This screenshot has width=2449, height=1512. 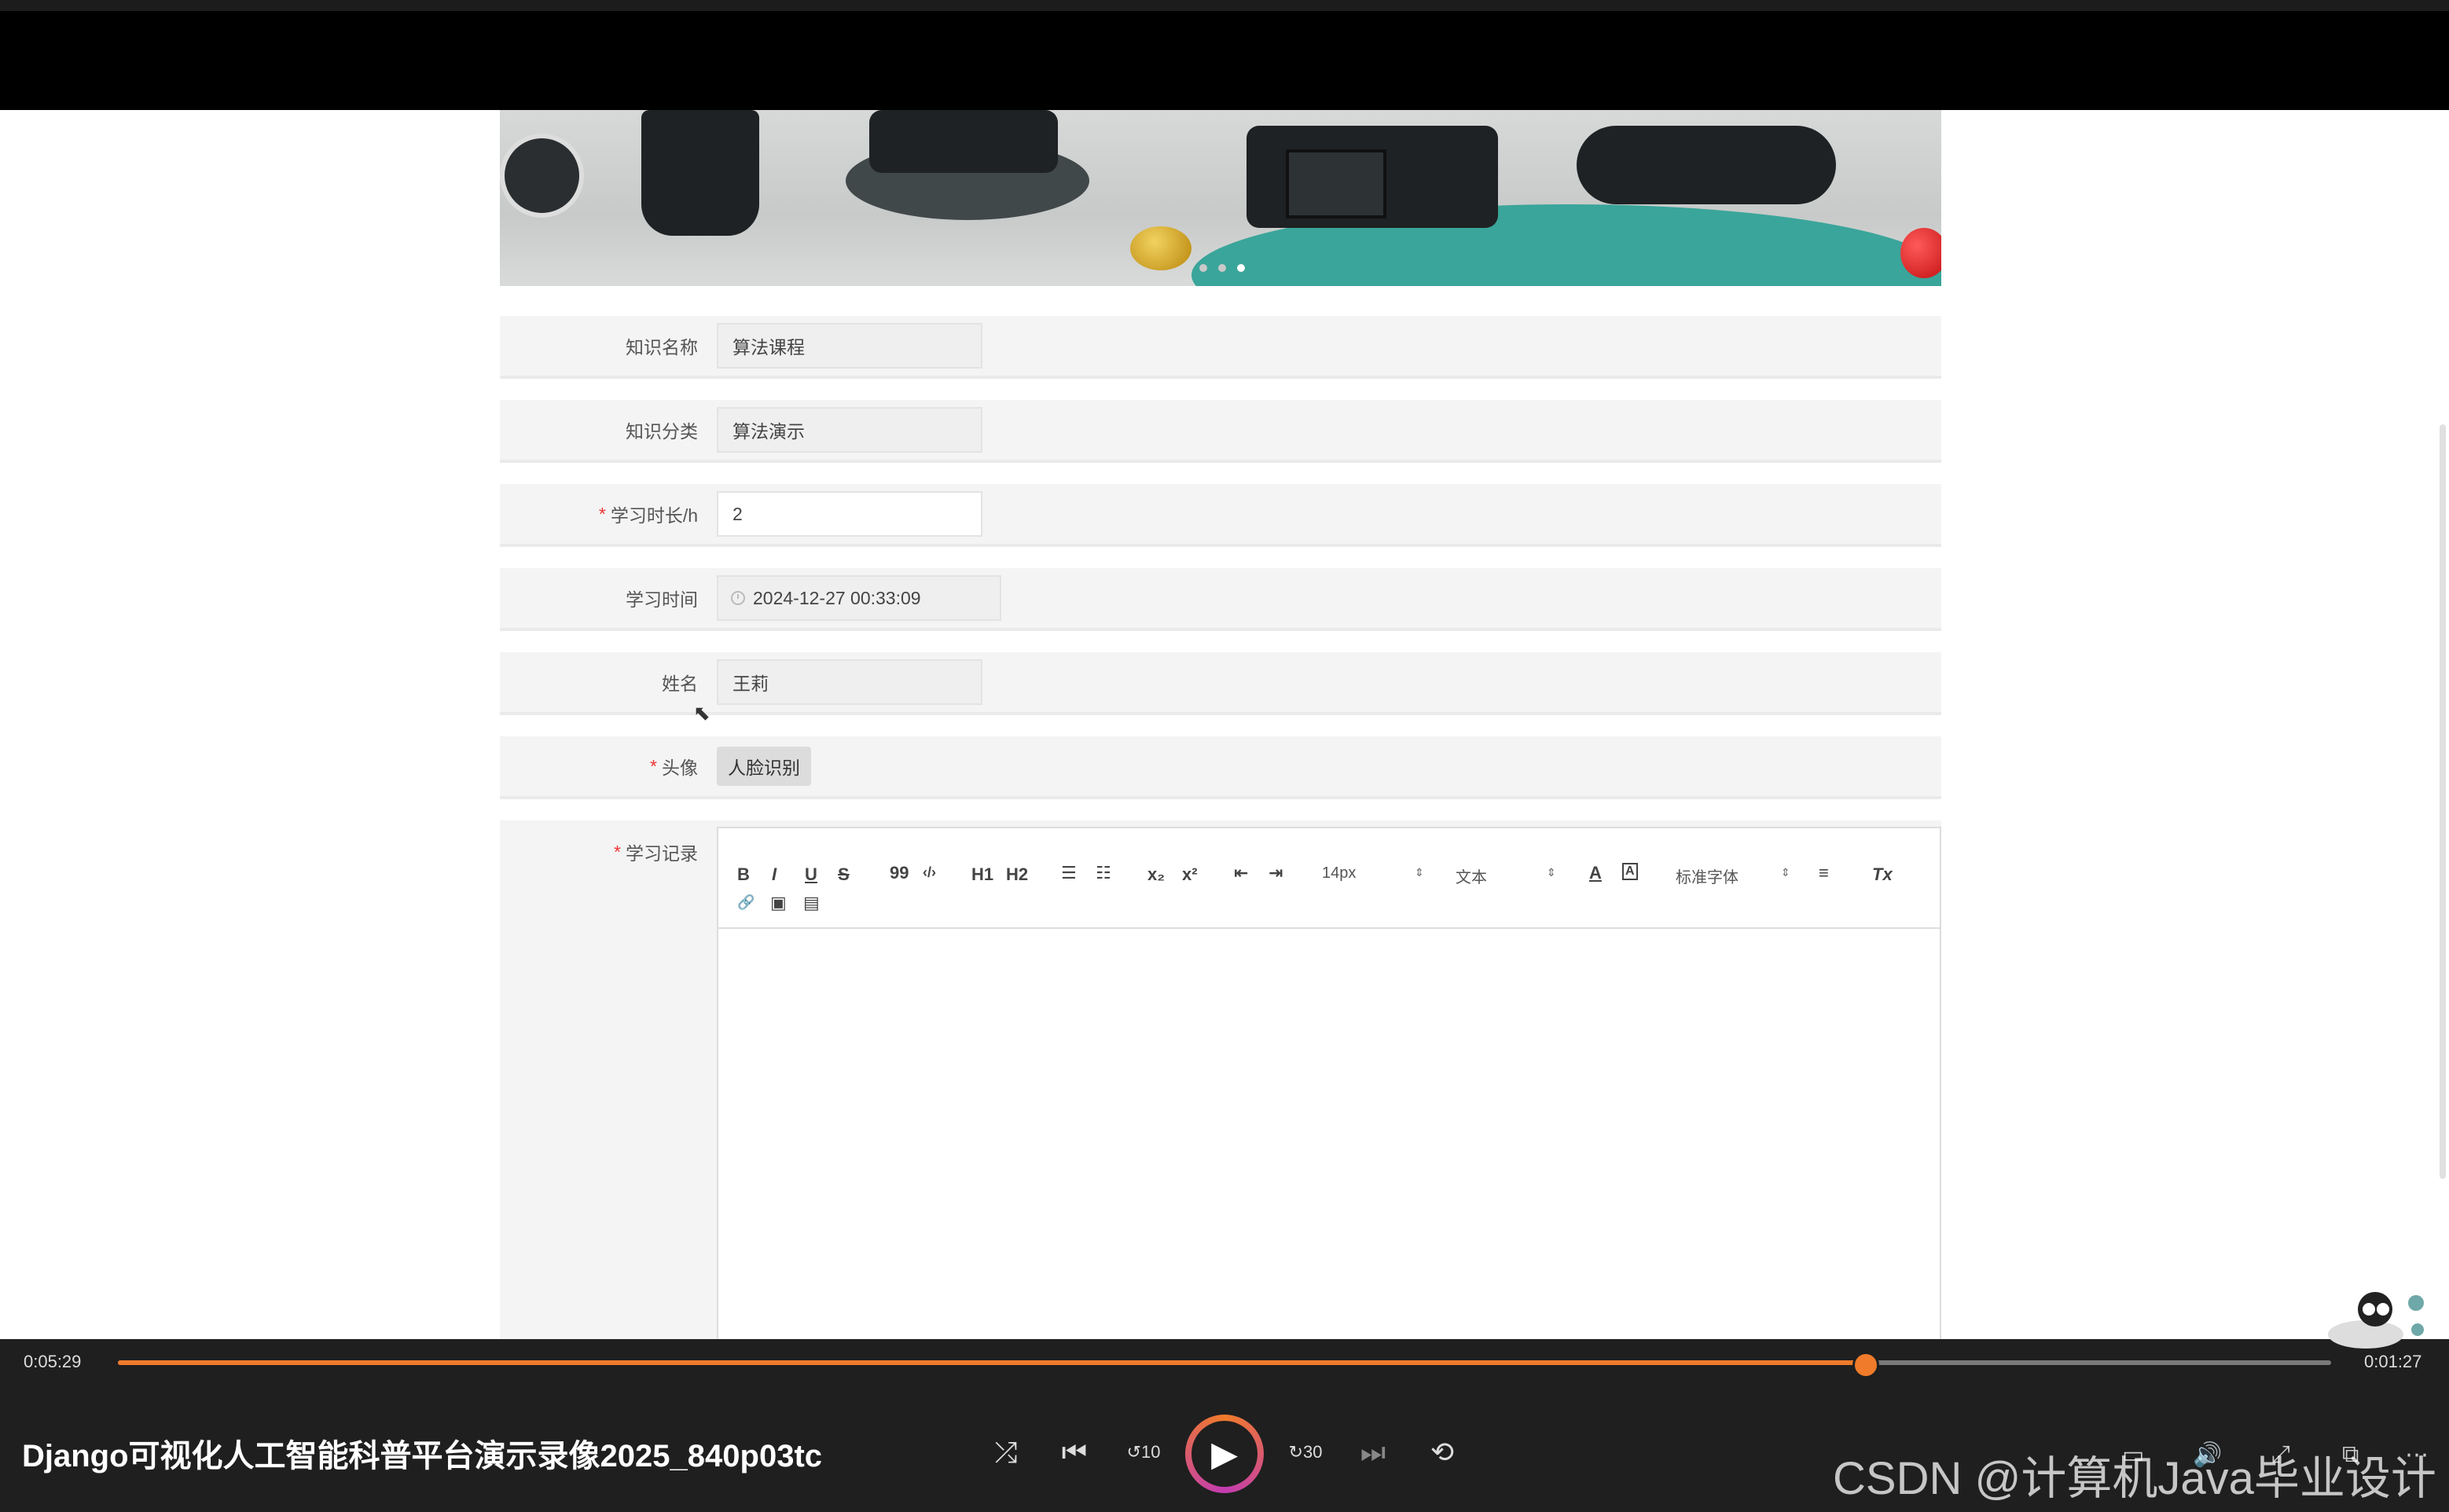 What do you see at coordinates (1511, 875) in the screenshot?
I see `text-style-select: 文本 ⇕` at bounding box center [1511, 875].